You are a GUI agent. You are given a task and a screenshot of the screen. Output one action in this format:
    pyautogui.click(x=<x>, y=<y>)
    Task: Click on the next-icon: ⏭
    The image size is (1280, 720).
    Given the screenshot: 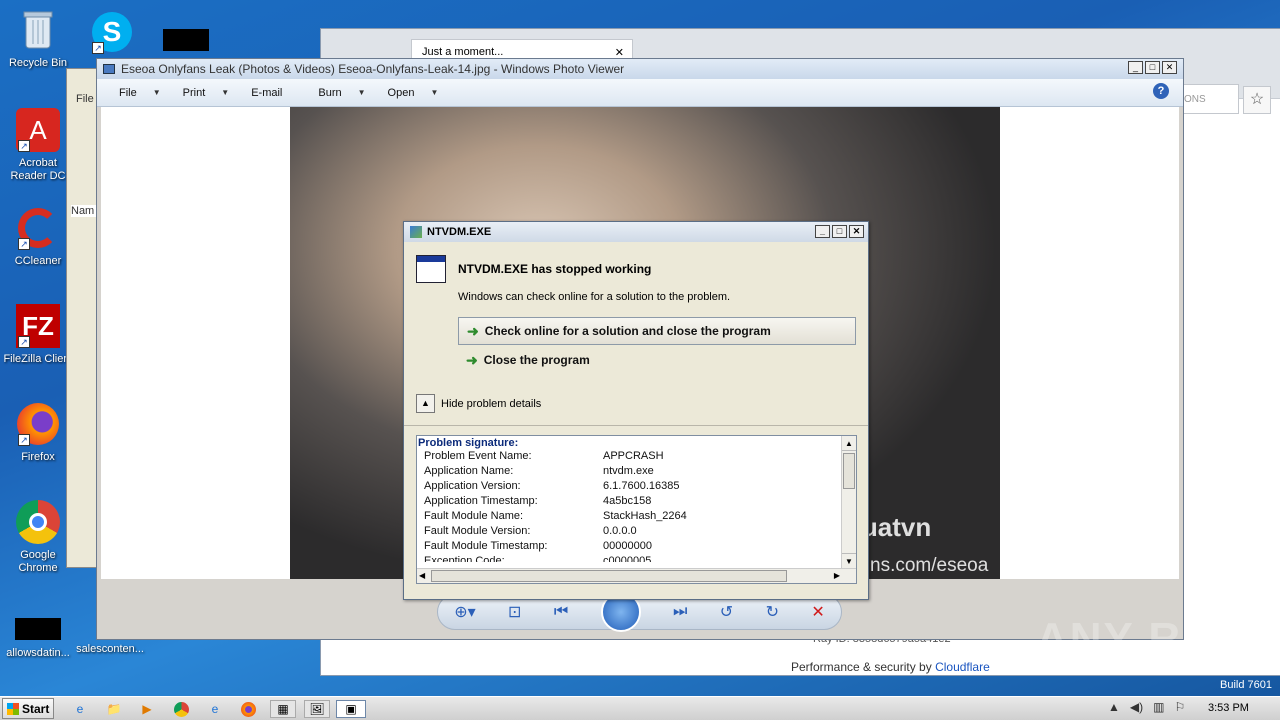 What is the action you would take?
    pyautogui.click(x=680, y=612)
    